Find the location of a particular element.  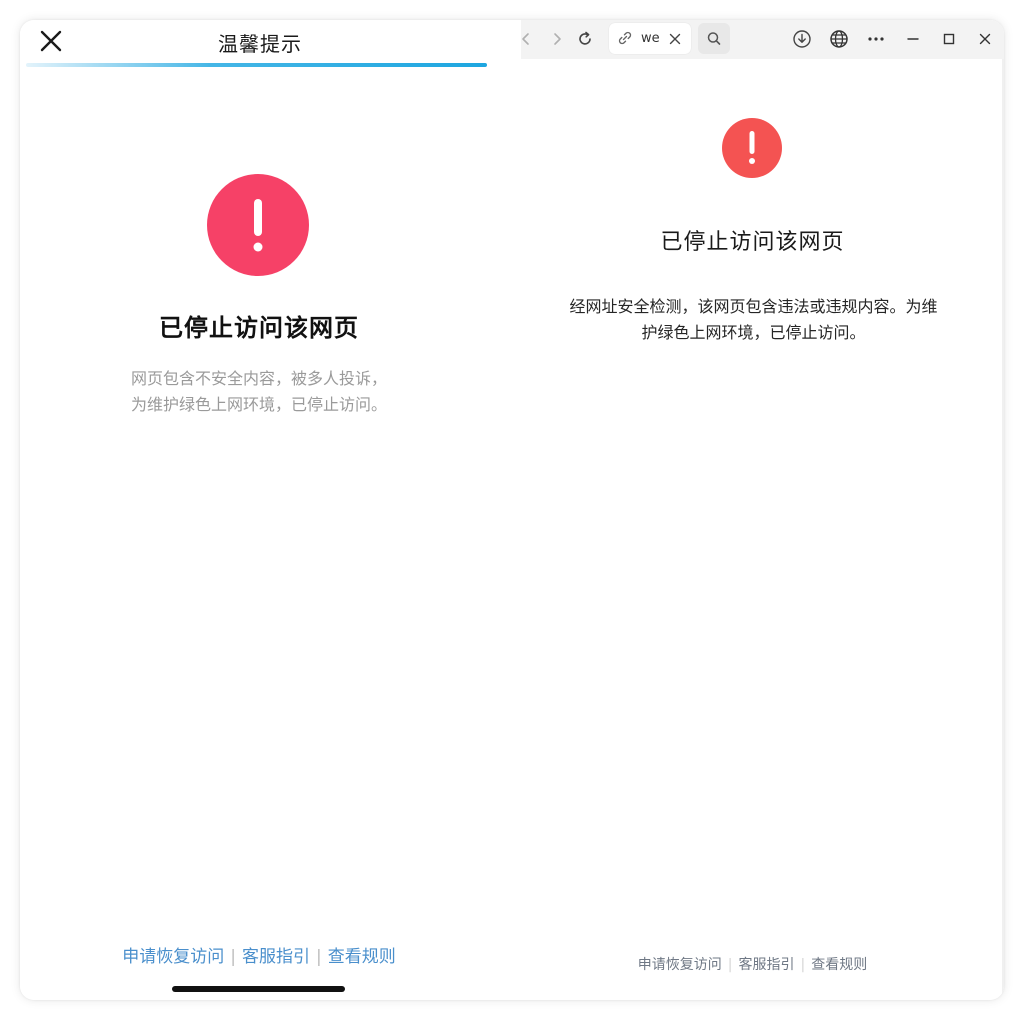

page-scrollbar-track is located at coordinates (1003, 529).